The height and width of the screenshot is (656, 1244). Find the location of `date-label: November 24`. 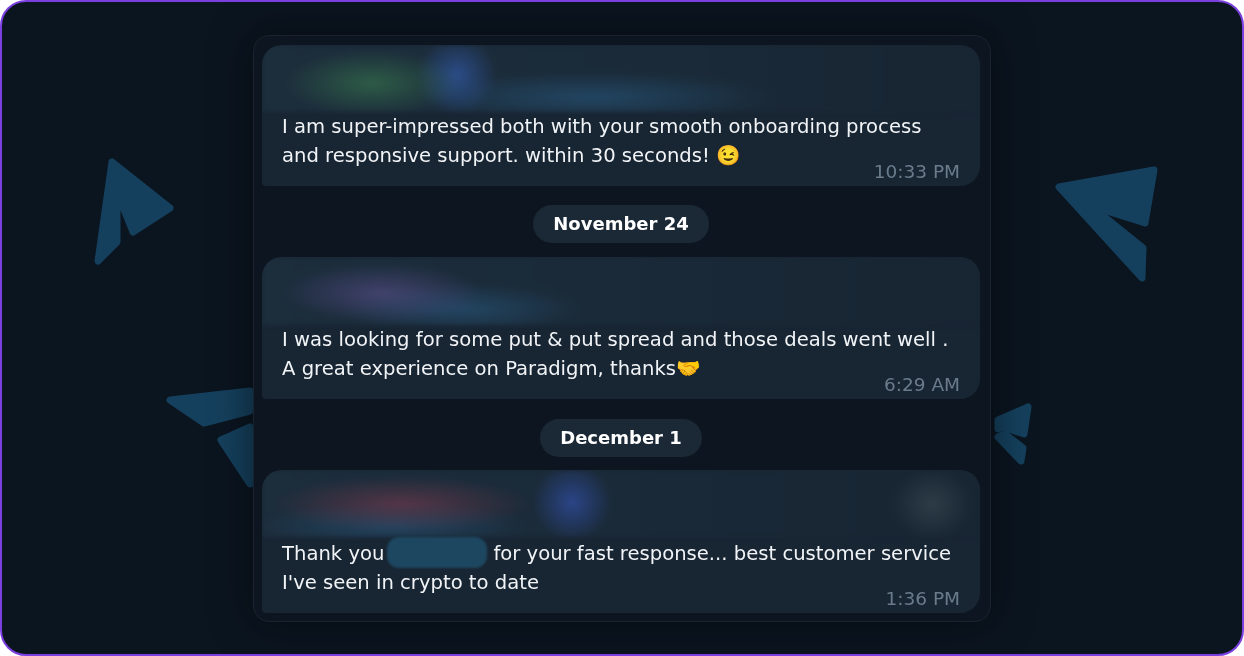

date-label: November 24 is located at coordinates (621, 224).